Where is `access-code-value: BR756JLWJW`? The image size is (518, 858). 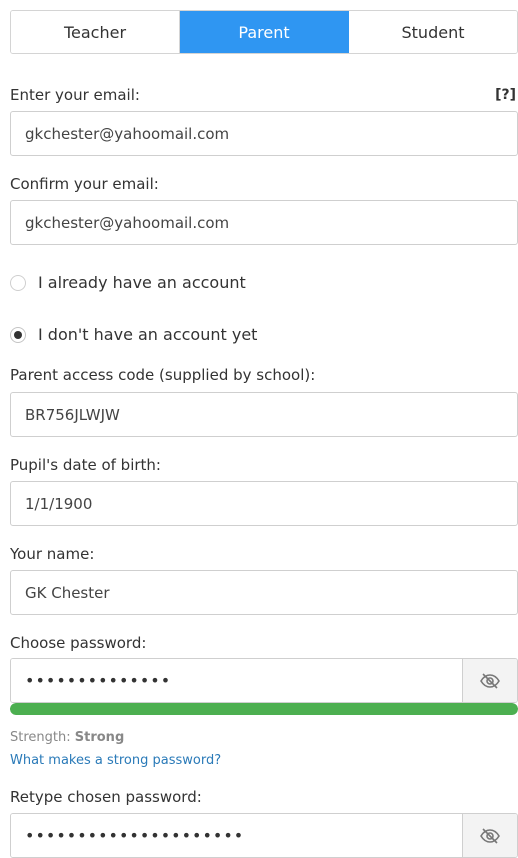
access-code-value: BR756JLWJW is located at coordinates (72, 414).